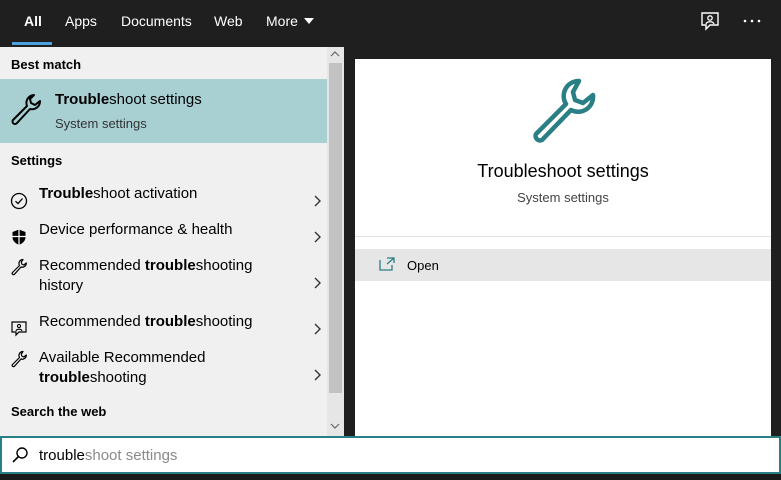 The image size is (781, 480). What do you see at coordinates (122, 367) in the screenshot?
I see `result-label: Available Recommended troubleshooting` at bounding box center [122, 367].